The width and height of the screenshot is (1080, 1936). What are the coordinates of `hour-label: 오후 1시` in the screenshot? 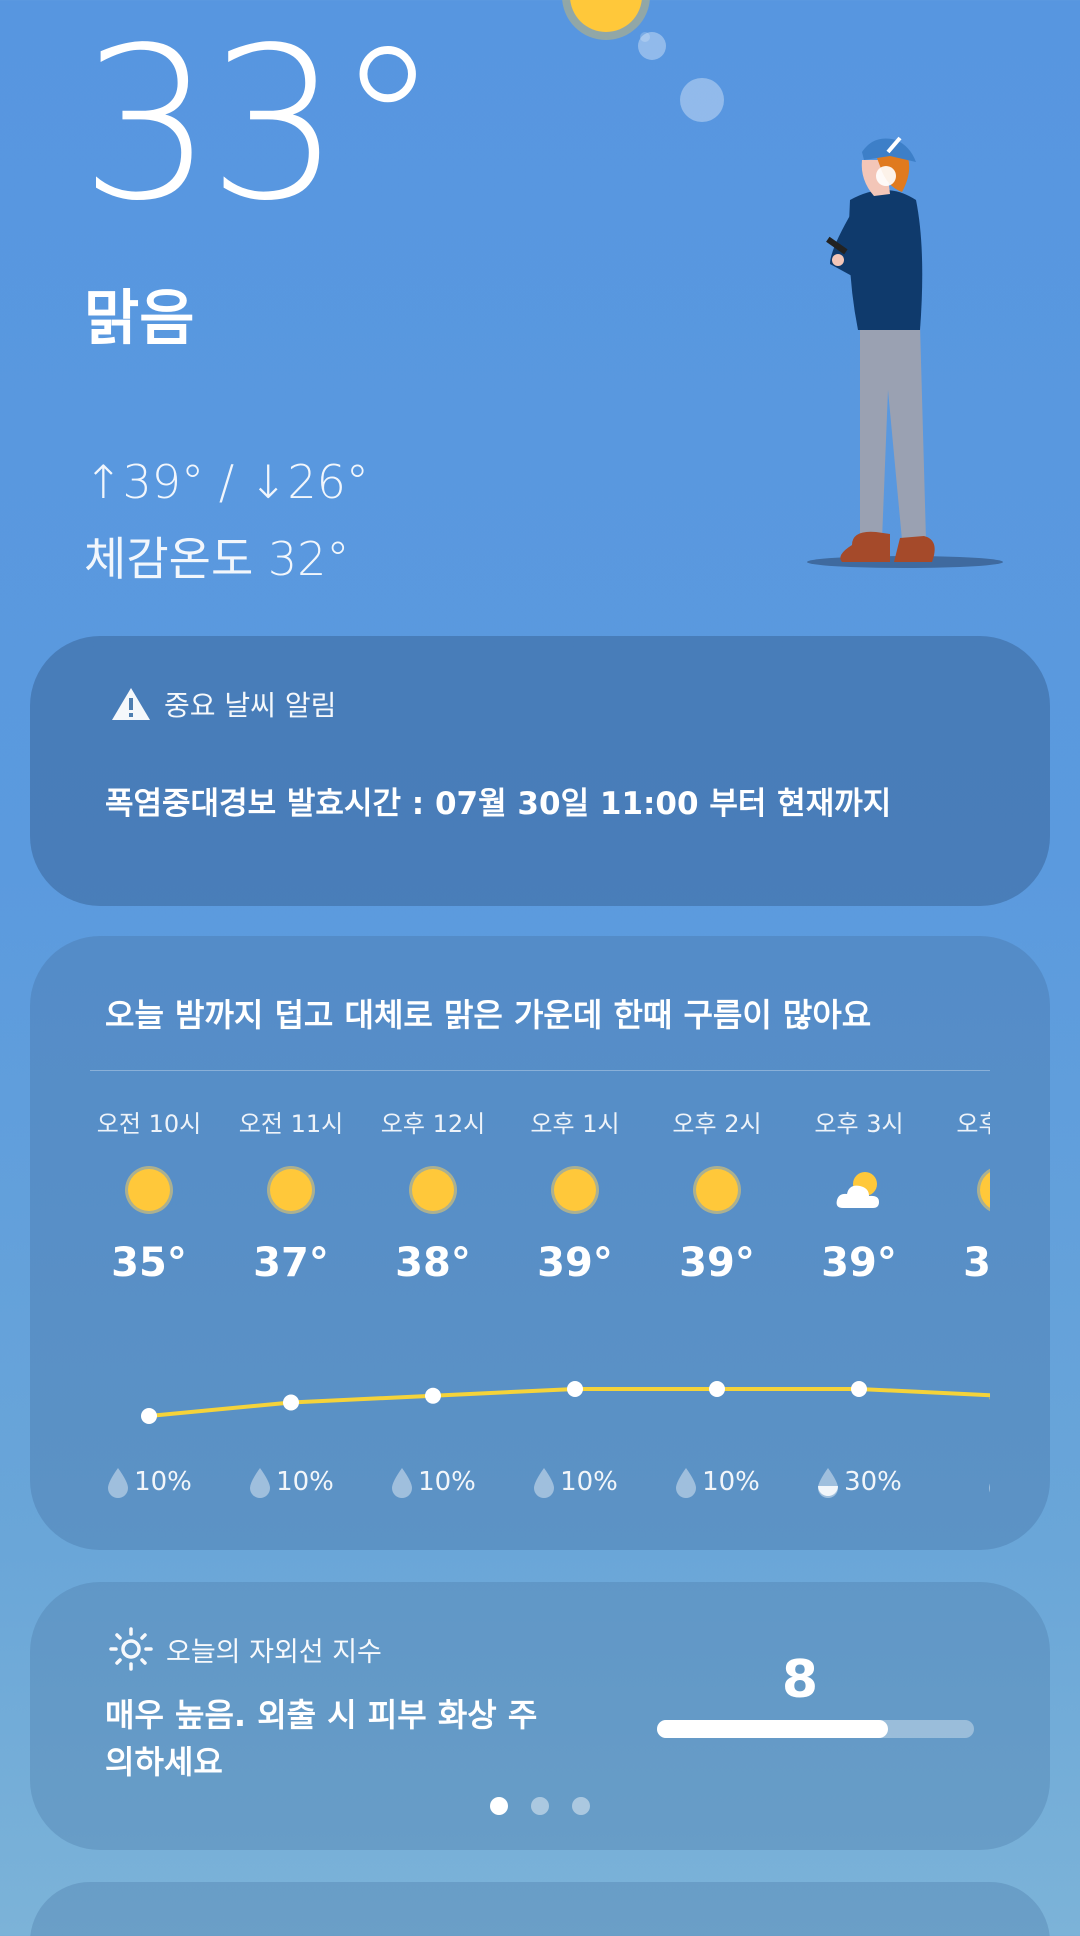 It's located at (575, 1124).